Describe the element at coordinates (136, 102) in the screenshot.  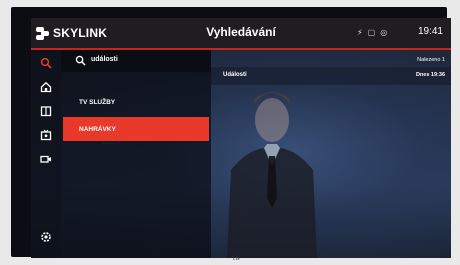
I see `category-tv-services: TV SLUŽBY` at that location.